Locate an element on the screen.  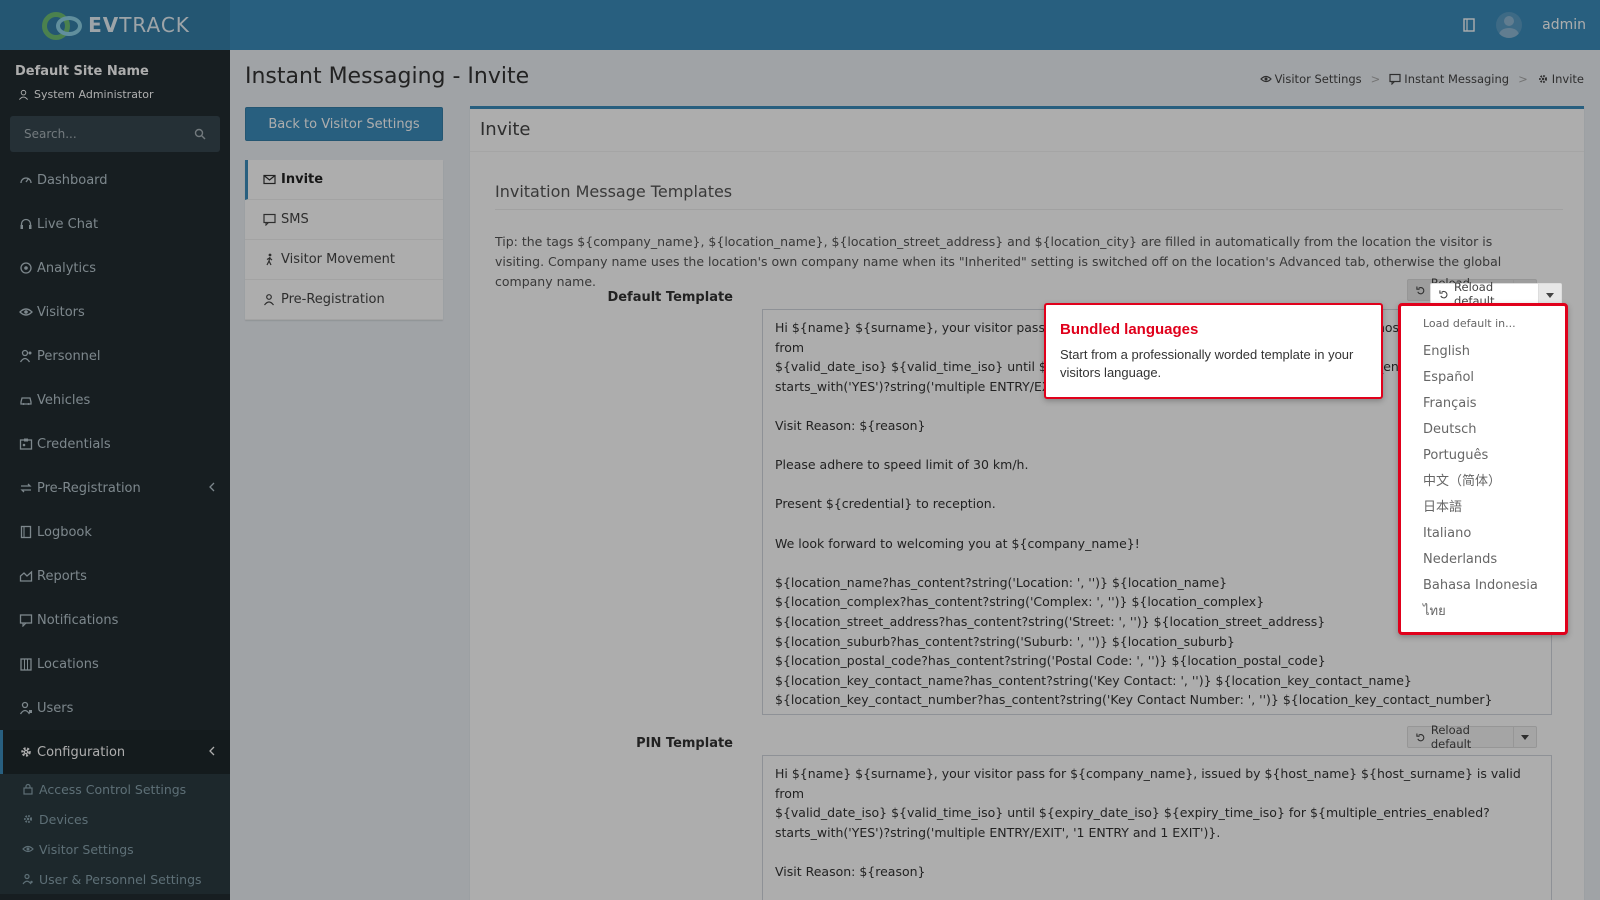
language-option-deutsch: Deutsch is located at coordinates (1494, 430).